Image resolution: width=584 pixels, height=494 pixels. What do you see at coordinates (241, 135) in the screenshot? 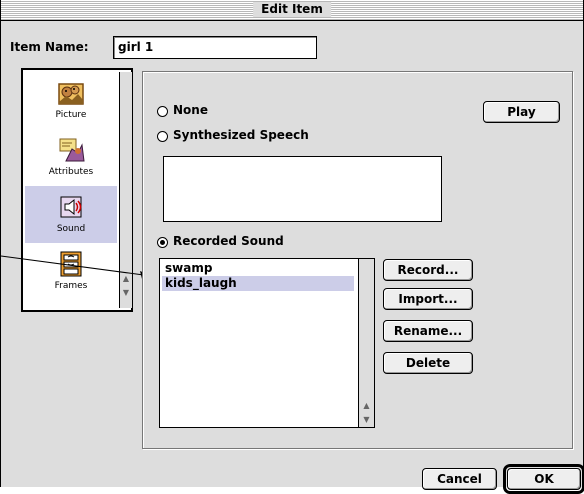
I see `synthesized-speech-label: Synthesized Speech` at bounding box center [241, 135].